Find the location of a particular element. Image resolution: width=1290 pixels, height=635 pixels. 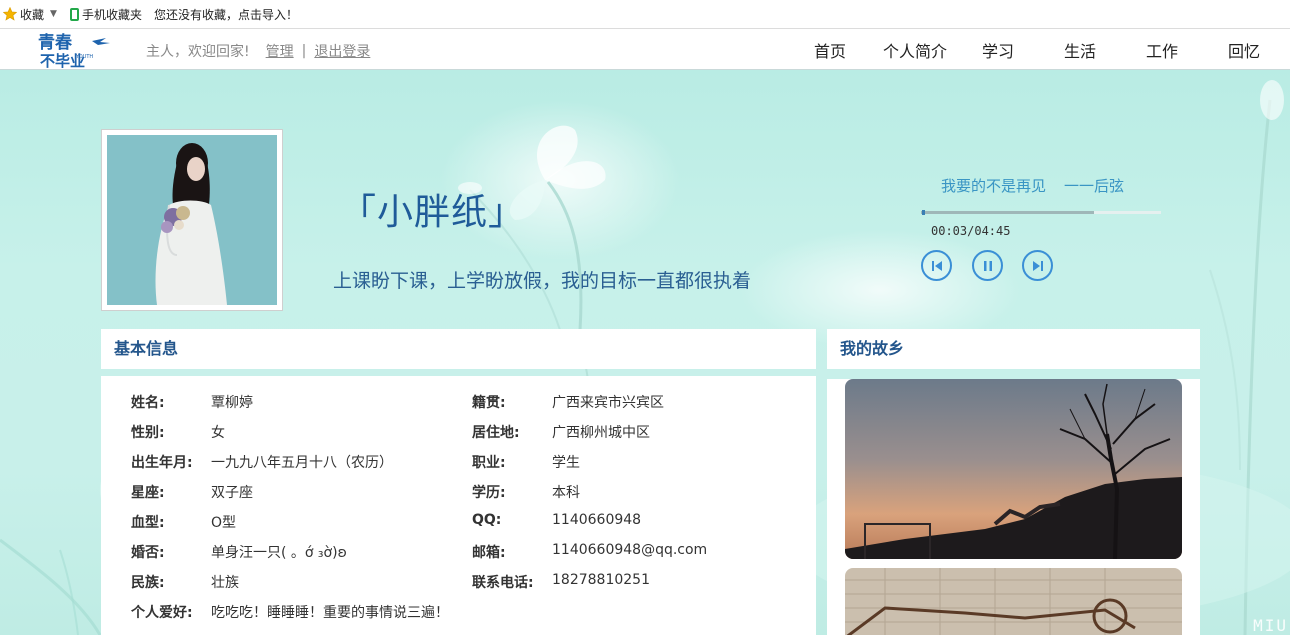

info-label: 居住地: is located at coordinates (496, 433).